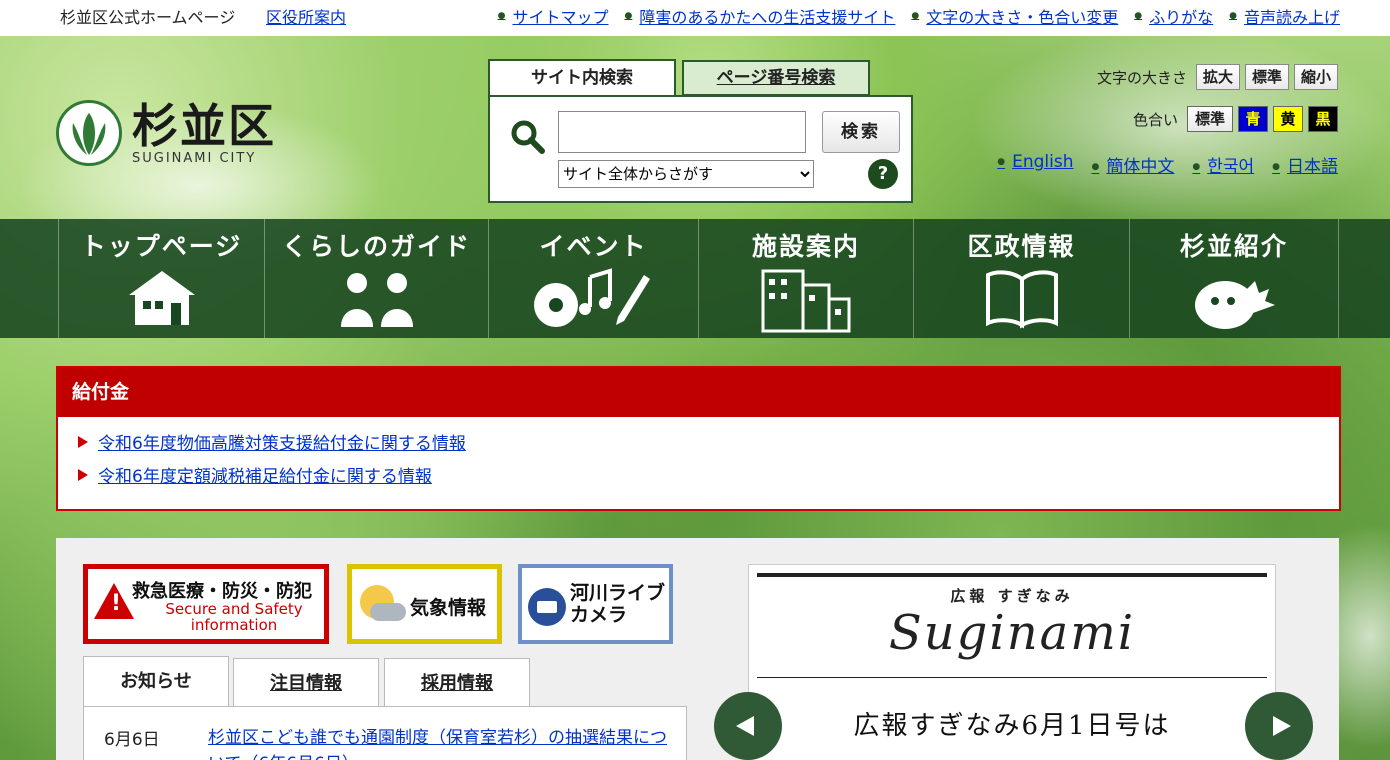  I want to click on emergency-banner: 救急医療・防災・防犯 Secure and Safety information, so click(206, 604).